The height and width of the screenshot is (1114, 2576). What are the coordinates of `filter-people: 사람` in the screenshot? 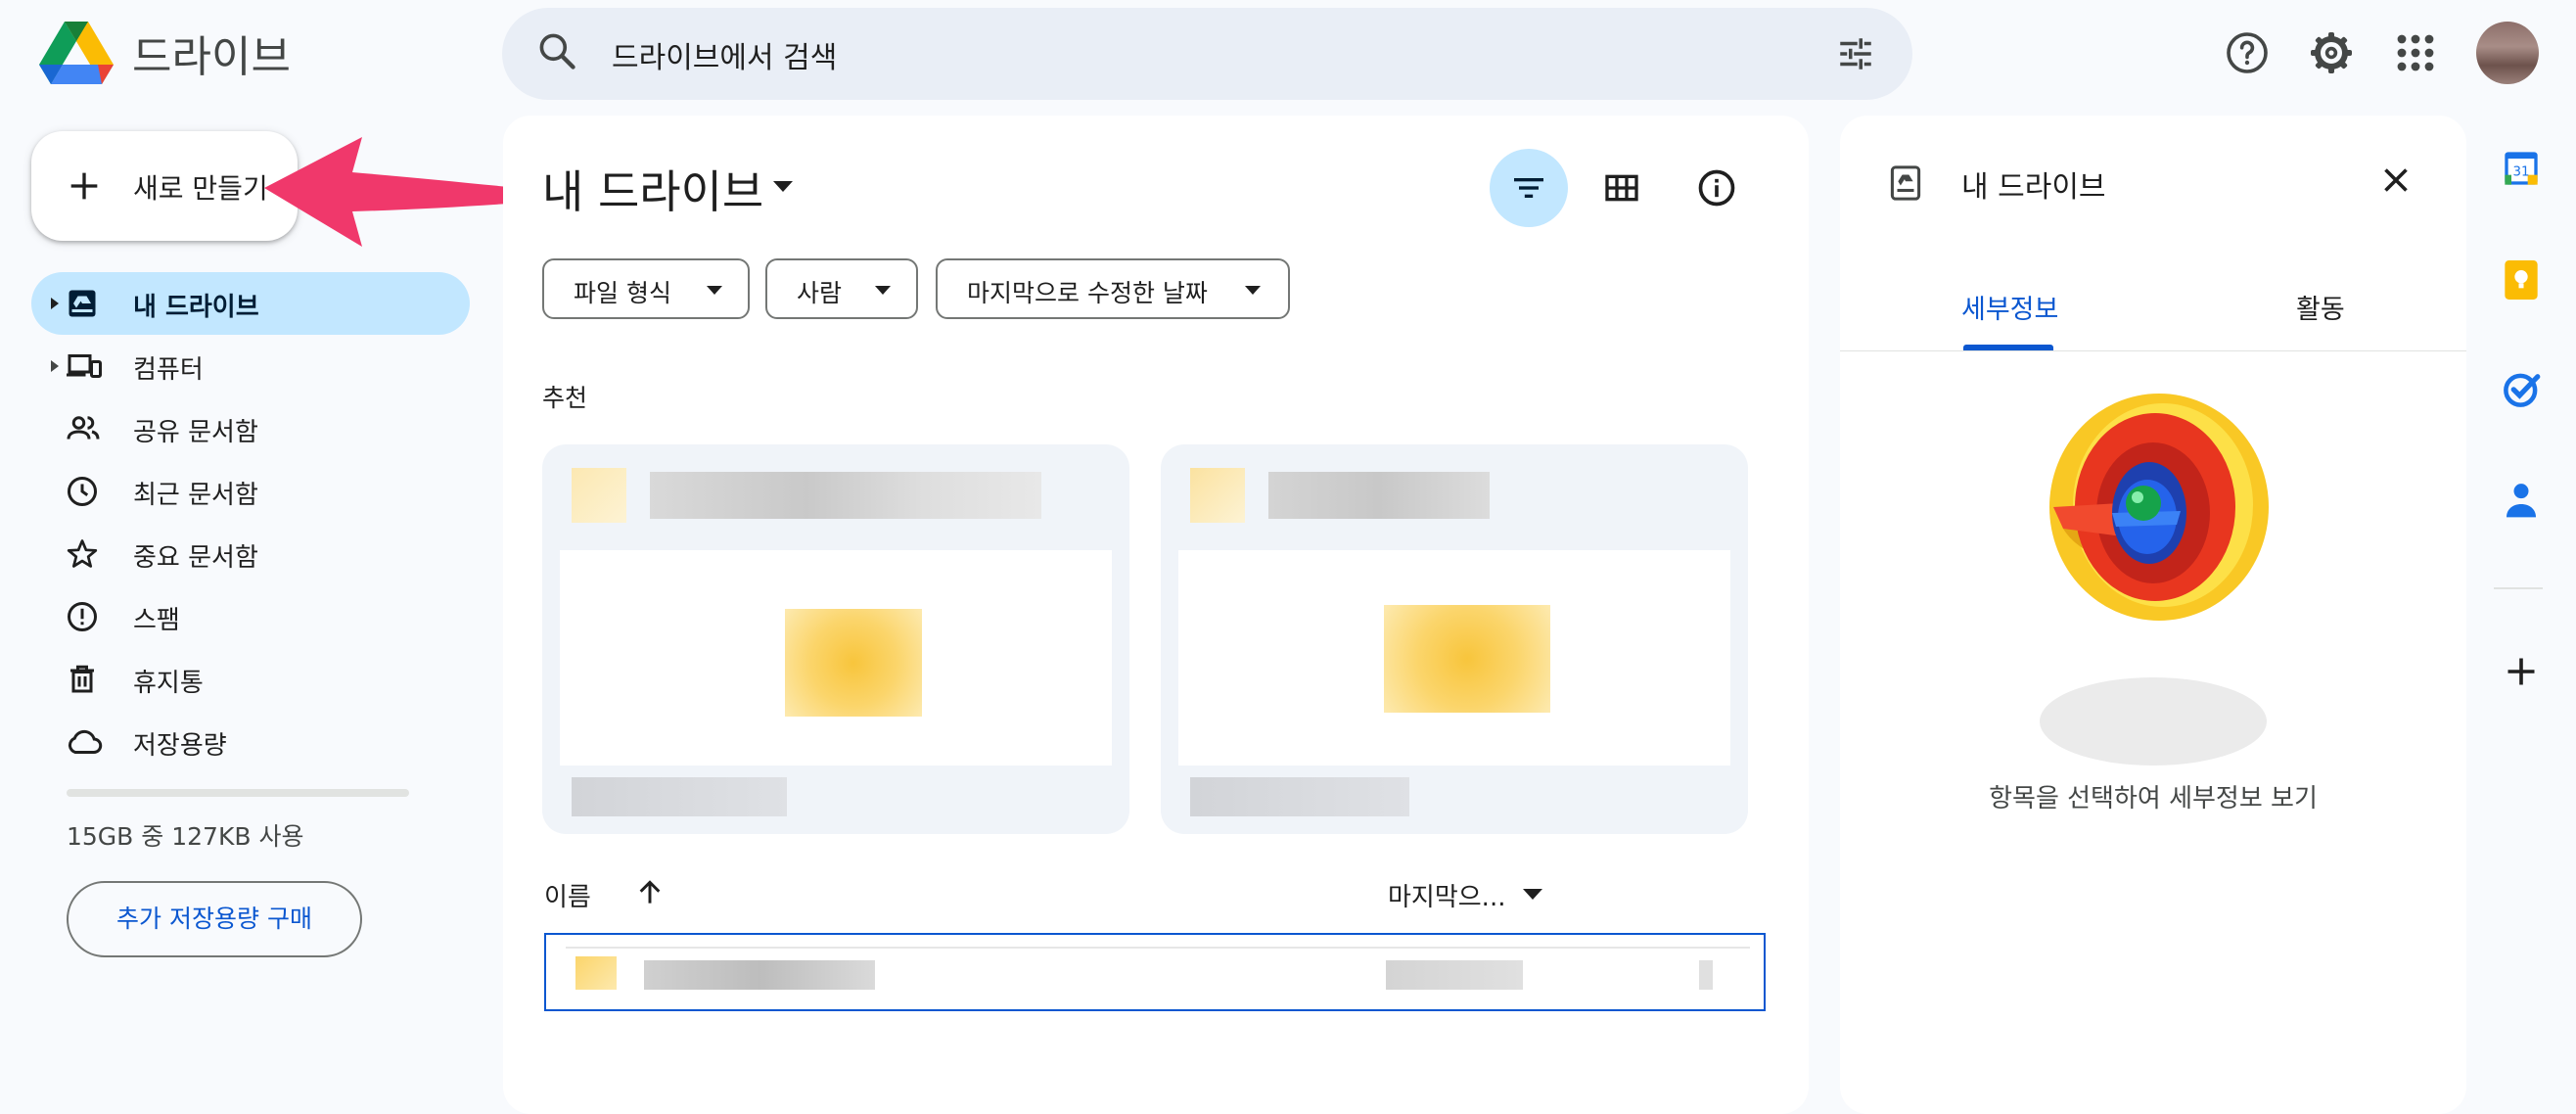 It's located at (841, 289).